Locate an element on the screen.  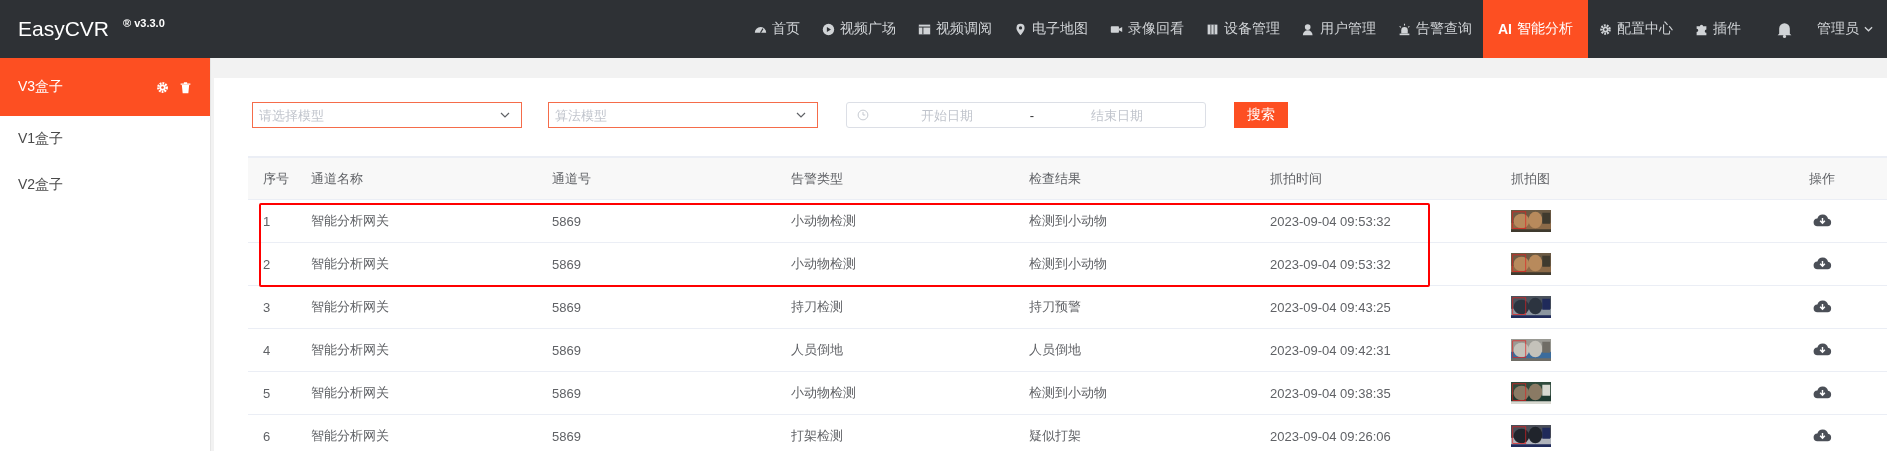
column-header: 检查结果 is located at coordinates (1055, 178).